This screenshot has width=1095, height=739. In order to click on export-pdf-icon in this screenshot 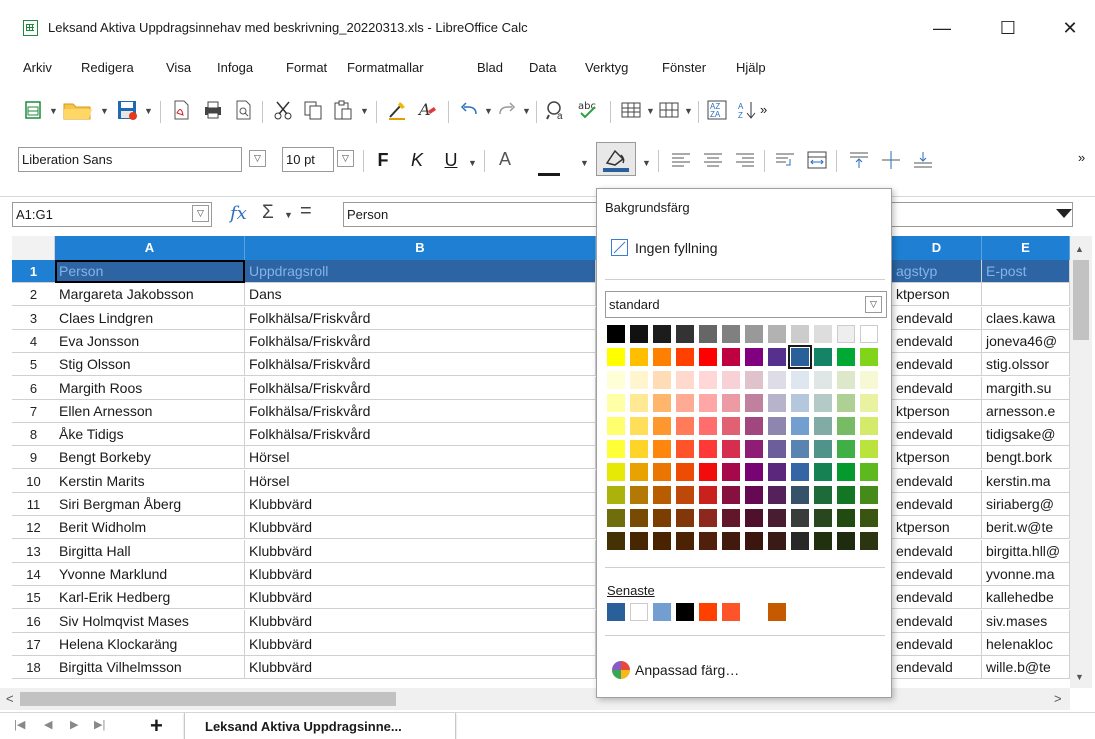, I will do `click(181, 110)`.